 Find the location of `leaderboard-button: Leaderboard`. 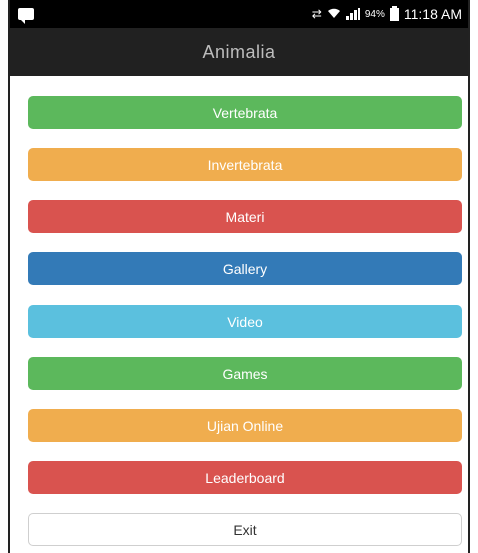

leaderboard-button: Leaderboard is located at coordinates (245, 477).